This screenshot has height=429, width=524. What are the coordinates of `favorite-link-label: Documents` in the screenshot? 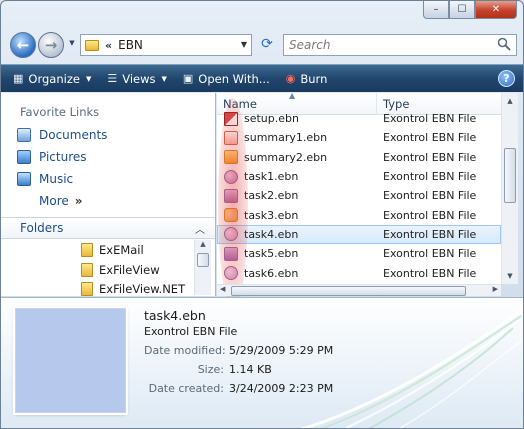 It's located at (73, 135).